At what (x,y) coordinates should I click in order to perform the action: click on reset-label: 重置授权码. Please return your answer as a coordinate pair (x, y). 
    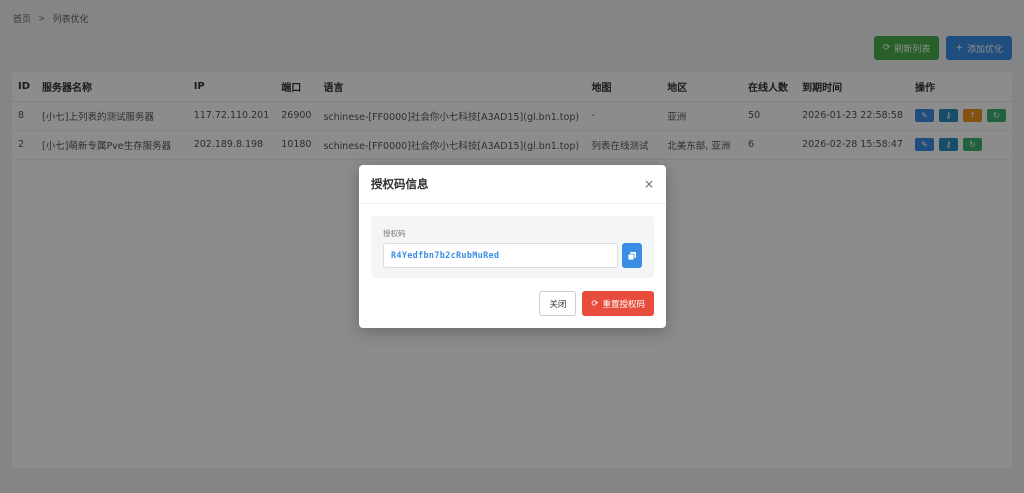
    Looking at the image, I should click on (623, 304).